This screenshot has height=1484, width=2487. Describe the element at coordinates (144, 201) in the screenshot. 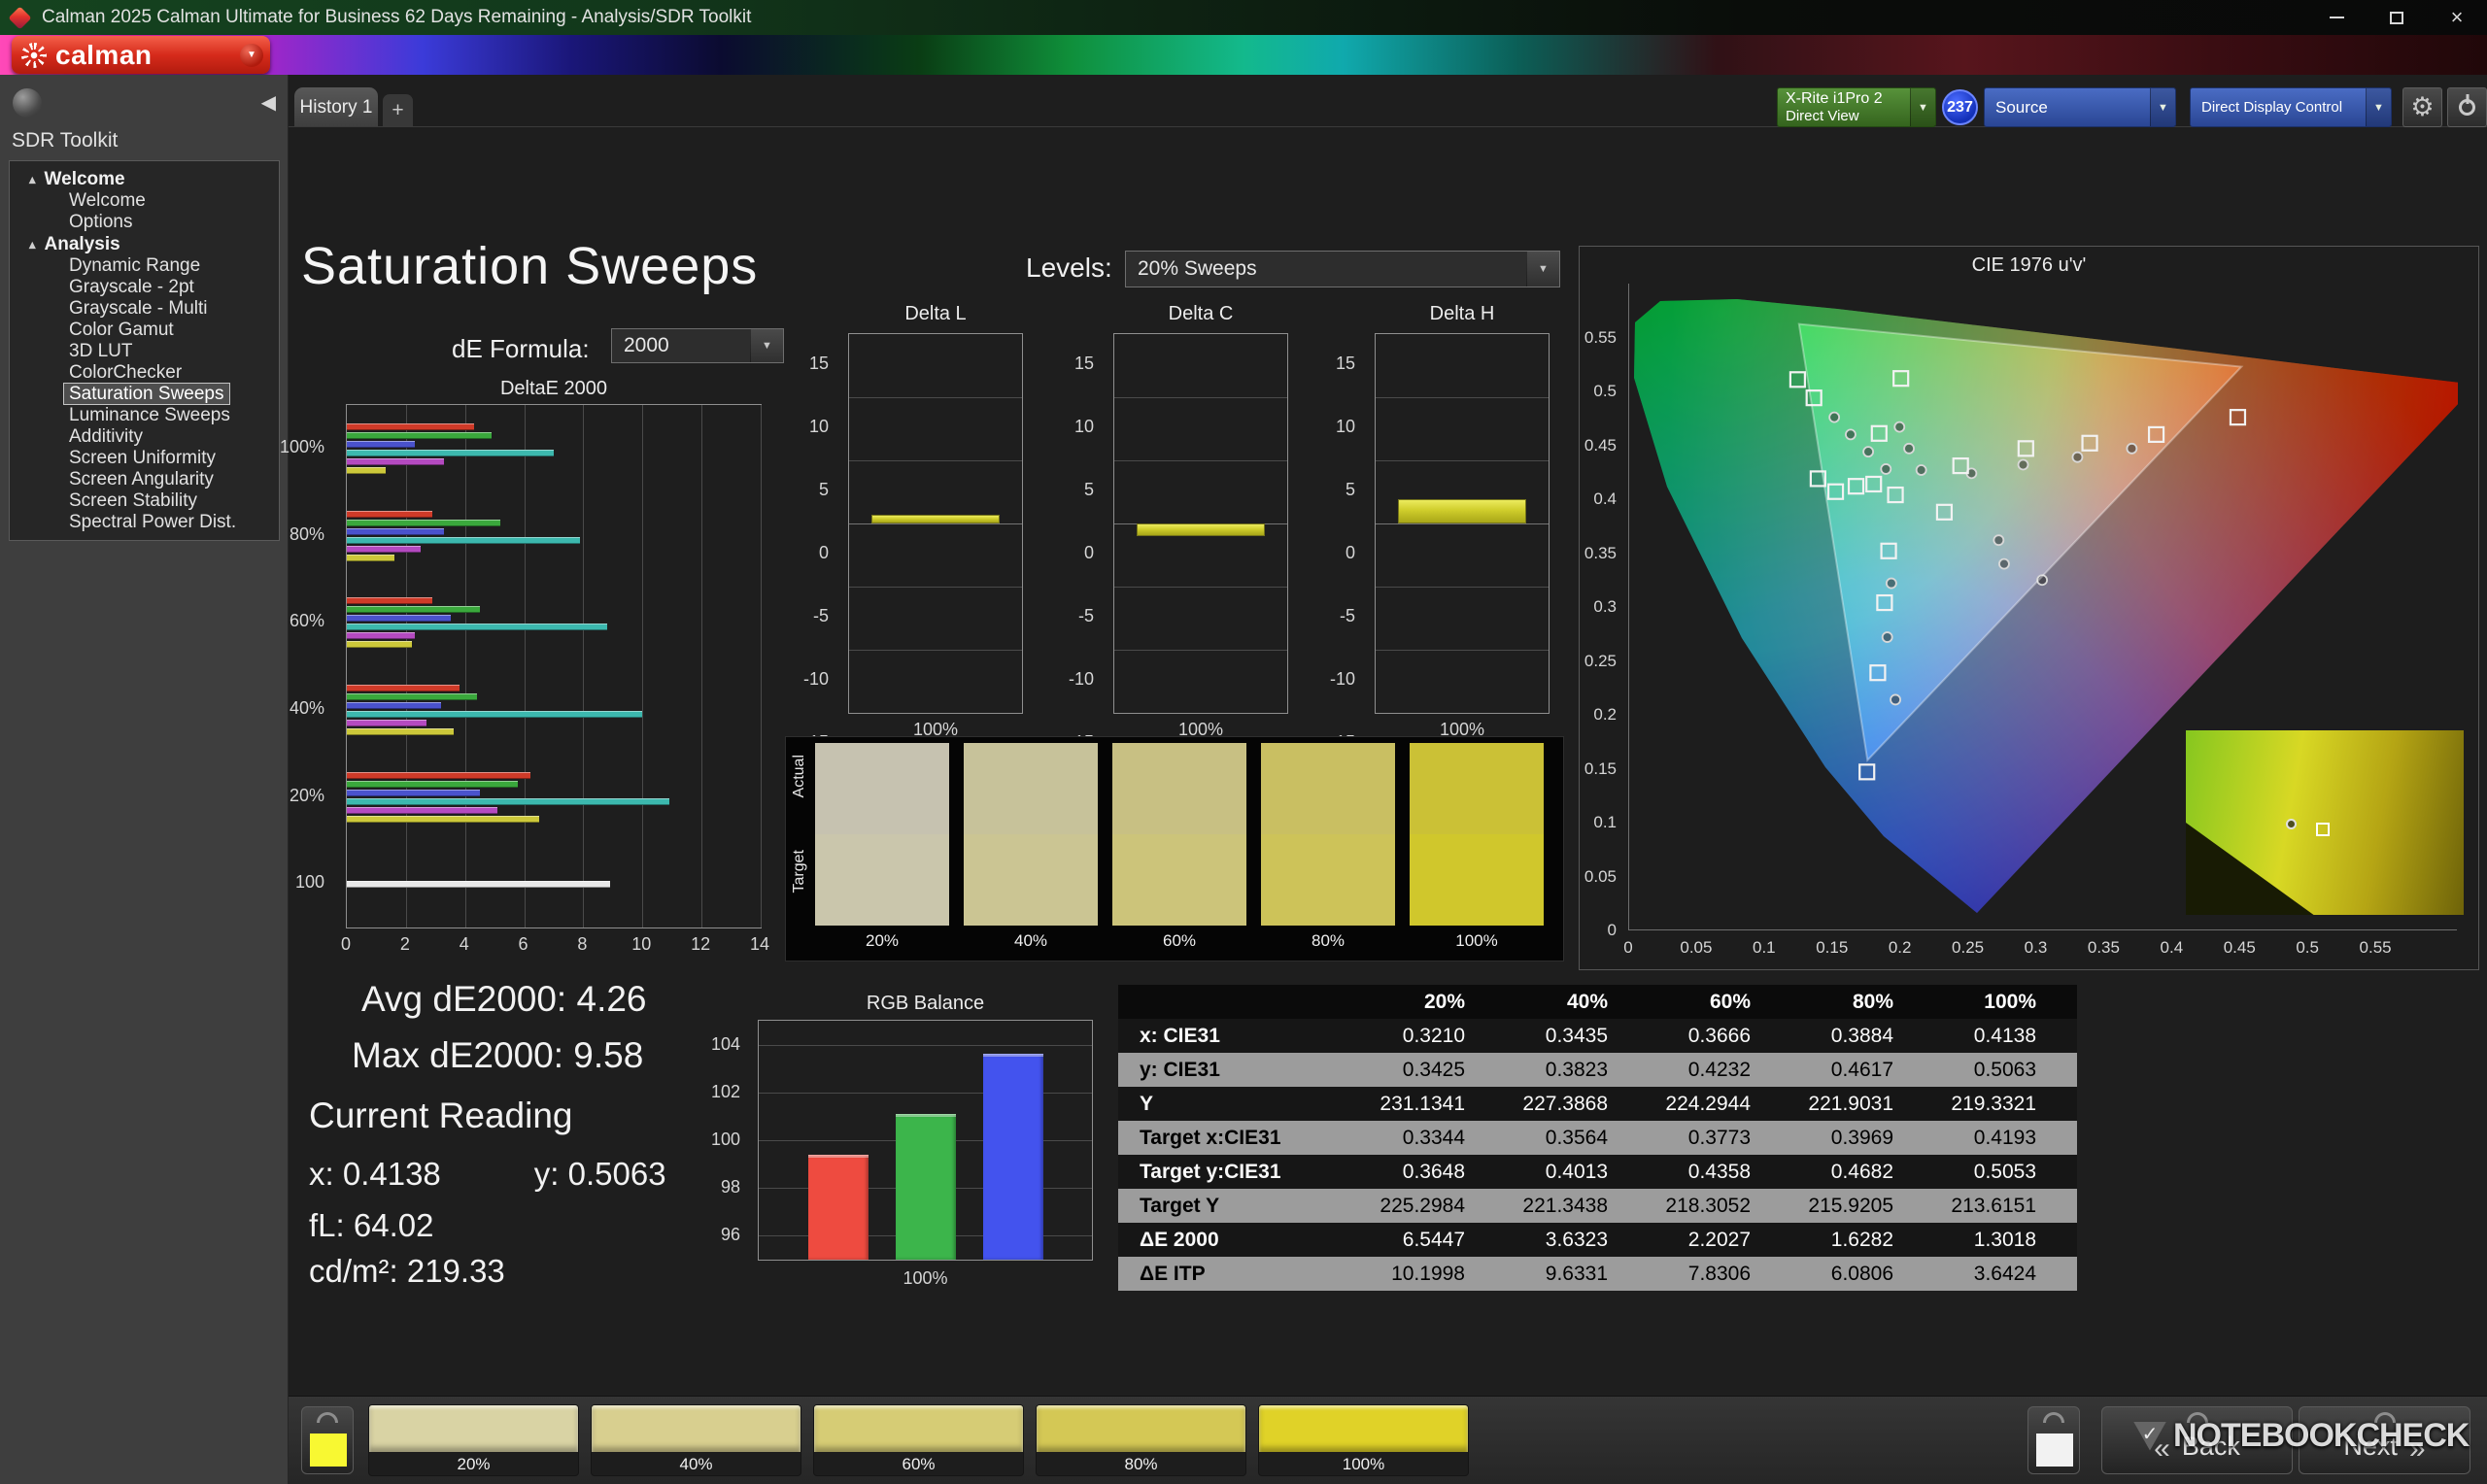

I see `sidebar-item-welcome: Welcome` at that location.